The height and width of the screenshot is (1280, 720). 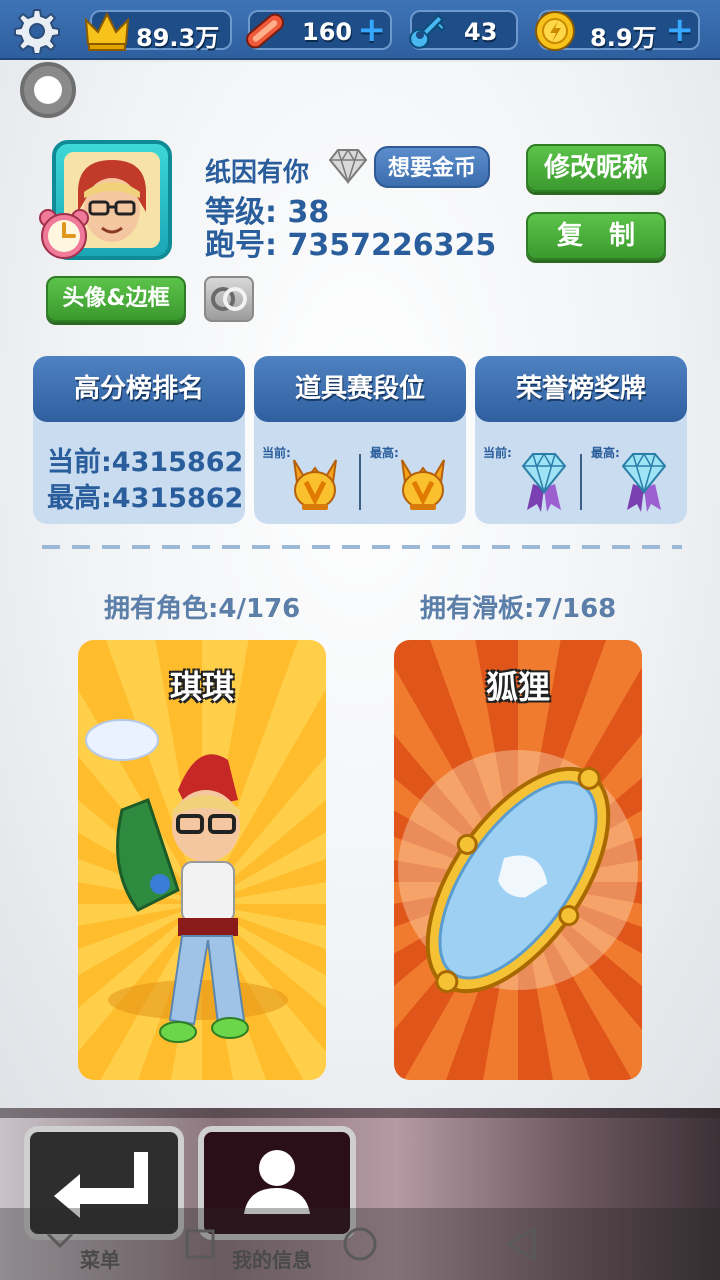 What do you see at coordinates (555, 31) in the screenshot?
I see `coin-icon` at bounding box center [555, 31].